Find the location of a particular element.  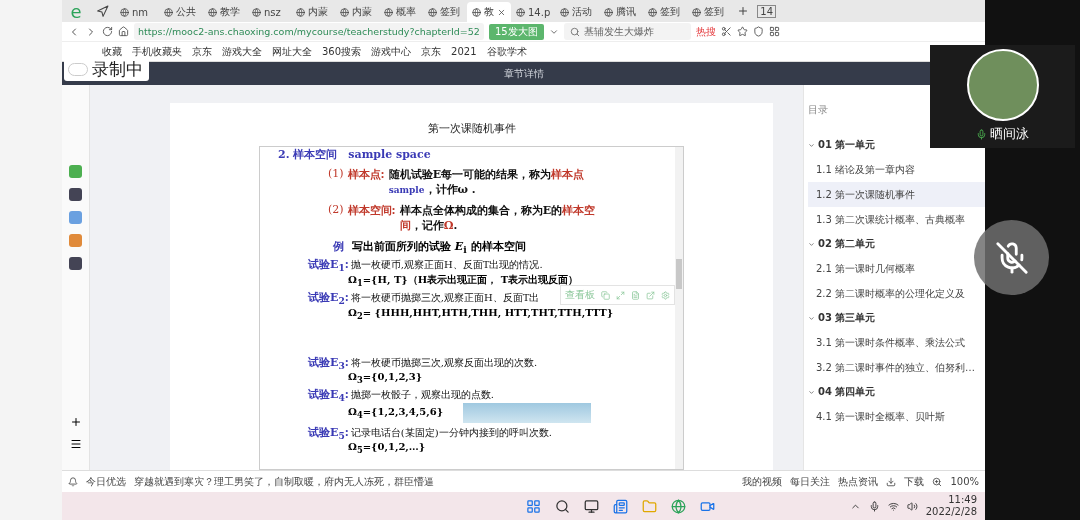

bookmark: 手机收藏夹 is located at coordinates (157, 51).